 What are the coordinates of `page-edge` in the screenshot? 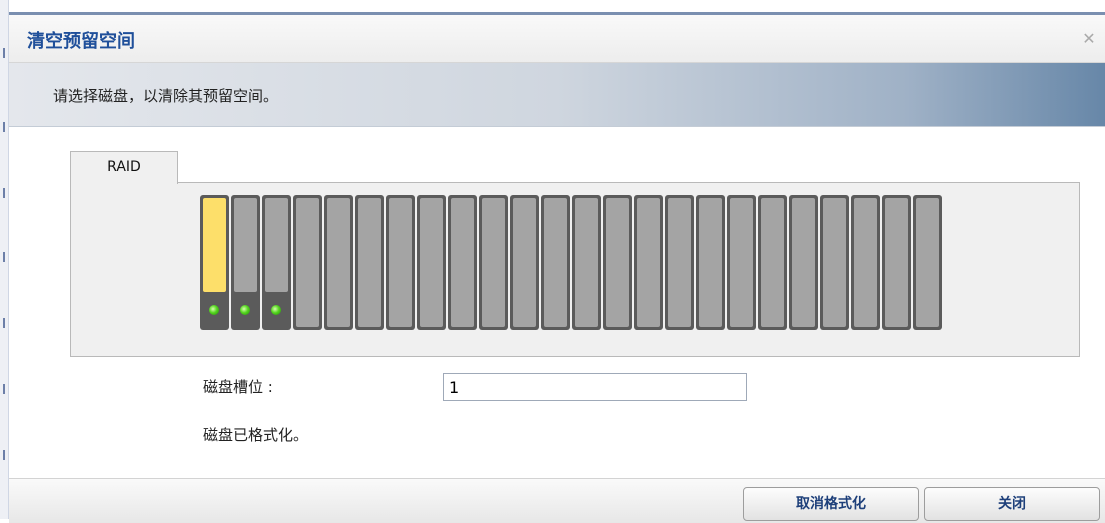 It's located at (4, 259).